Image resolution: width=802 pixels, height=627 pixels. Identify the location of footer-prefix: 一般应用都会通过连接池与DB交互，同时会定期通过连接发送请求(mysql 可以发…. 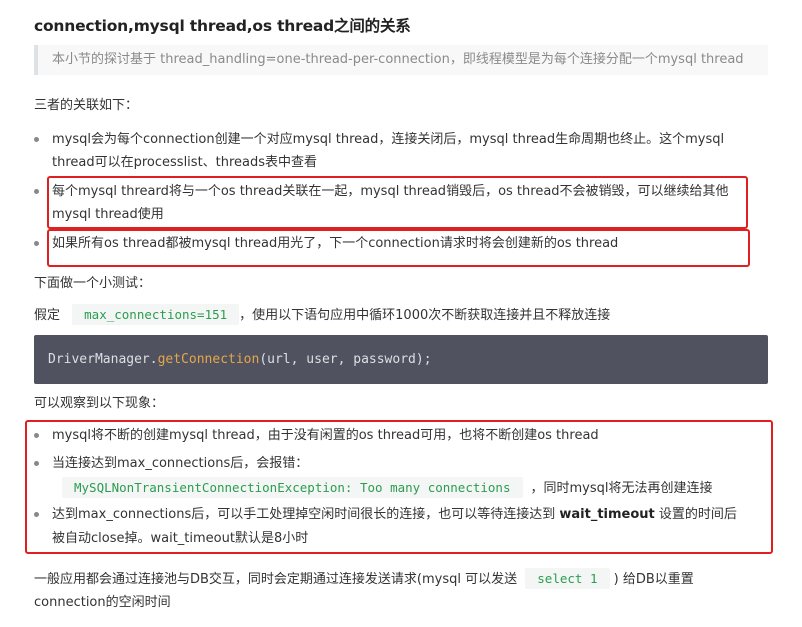
(276, 579).